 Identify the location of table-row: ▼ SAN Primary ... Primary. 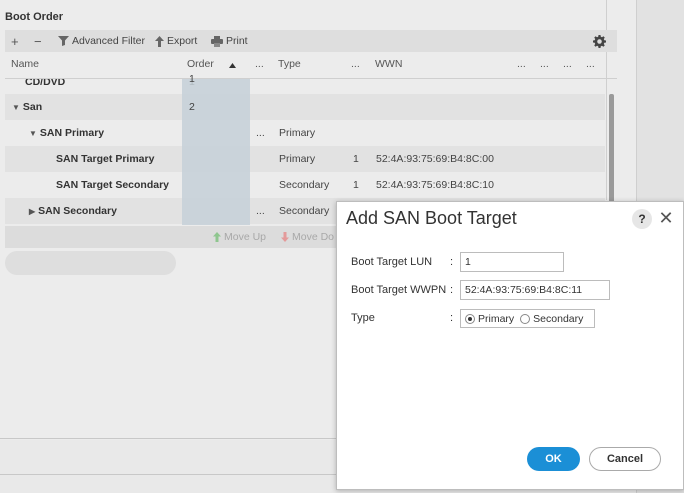
(305, 133).